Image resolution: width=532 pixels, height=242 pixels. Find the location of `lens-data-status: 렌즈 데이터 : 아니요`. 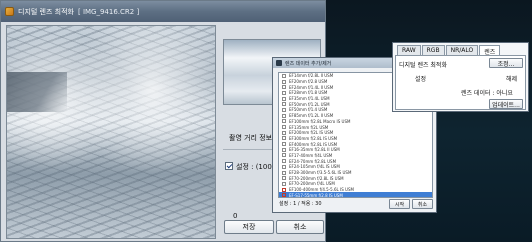

lens-data-status: 렌즈 데이터 : 아니요 is located at coordinates (487, 93).